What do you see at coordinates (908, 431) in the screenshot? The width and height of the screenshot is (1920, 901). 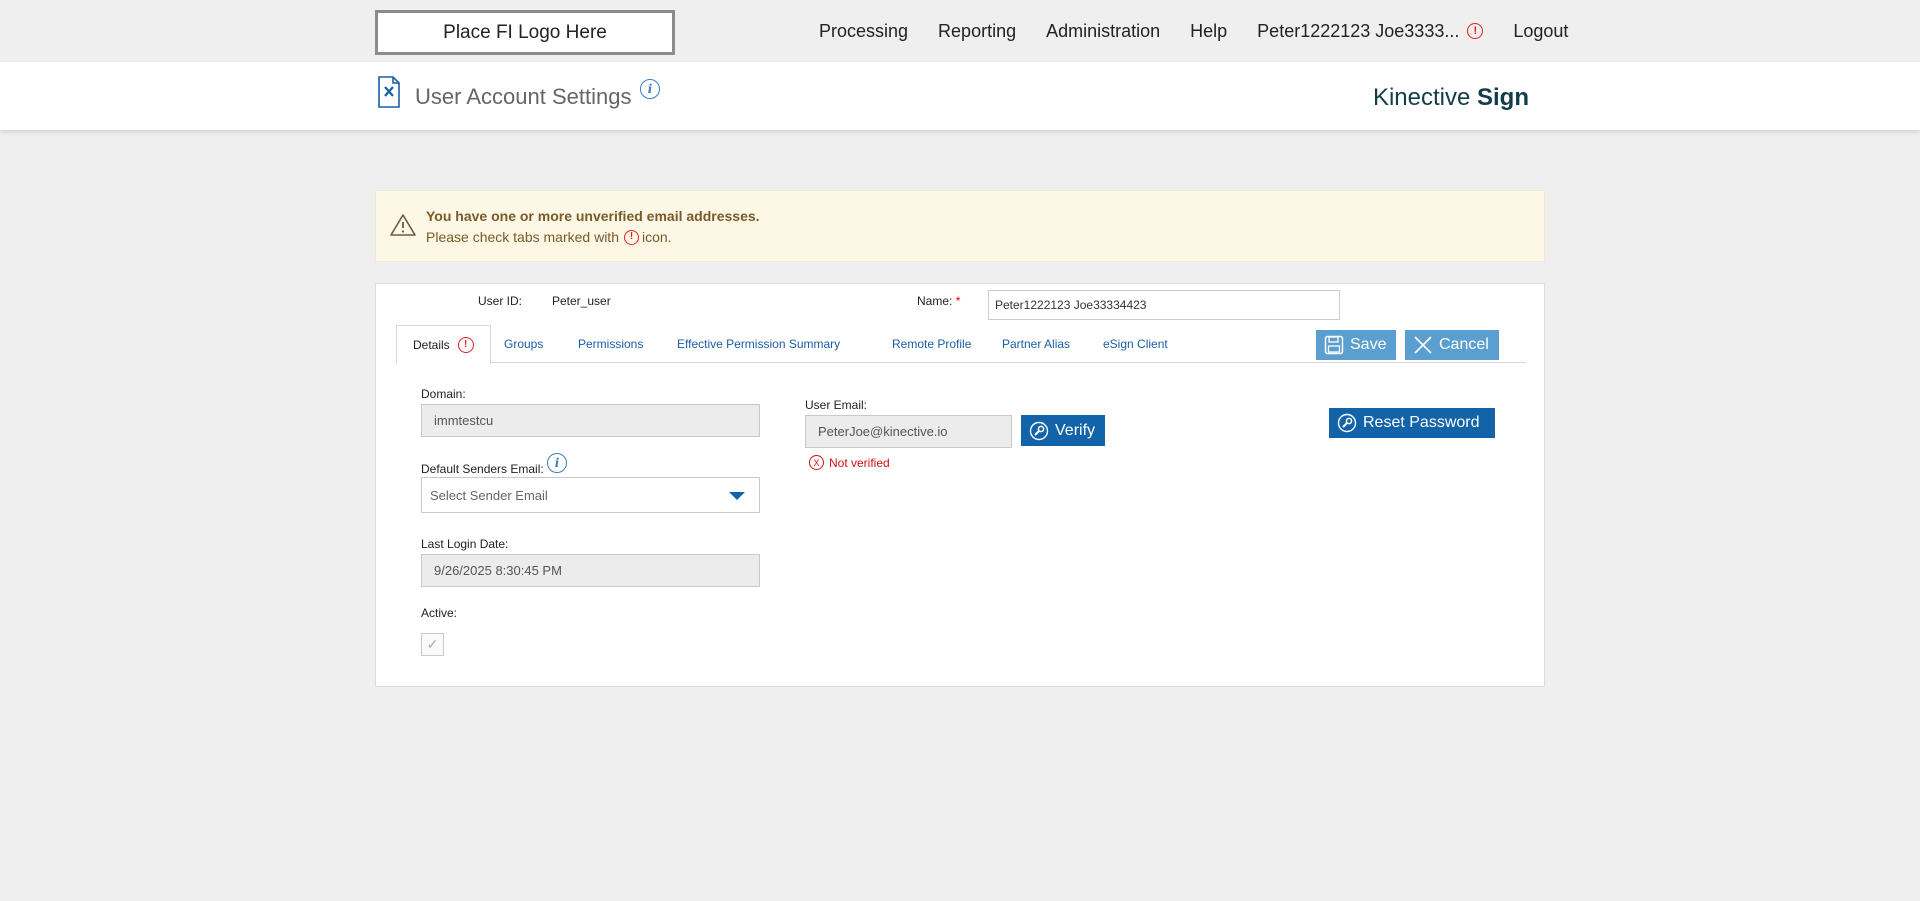 I see `user-email-field: PeterJoe@kinective.io` at bounding box center [908, 431].